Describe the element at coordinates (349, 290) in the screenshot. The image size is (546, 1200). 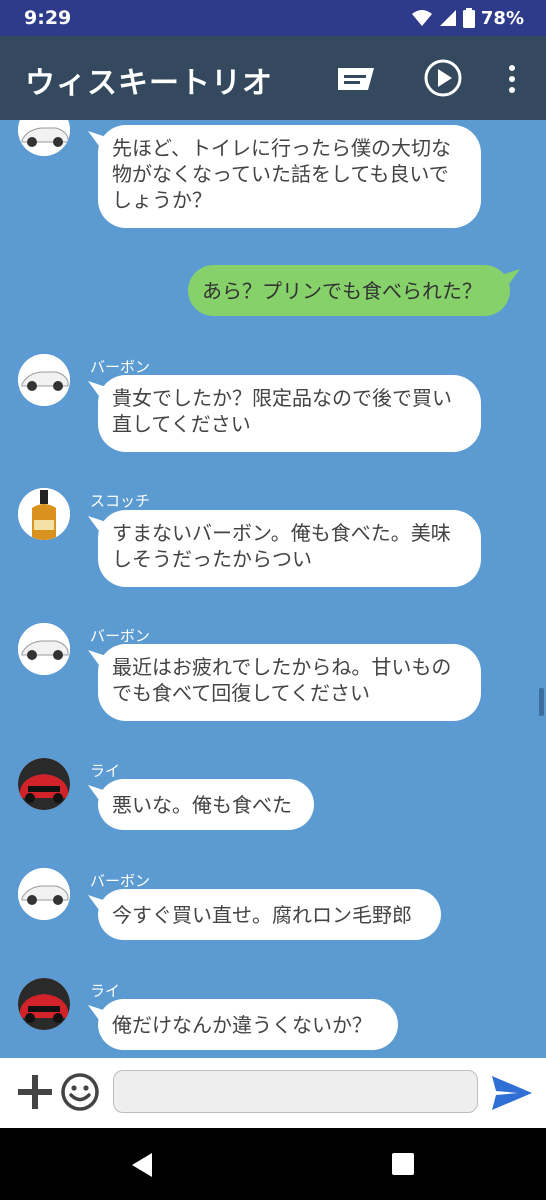
I see `message-bubble-self: あら？プリンでも食べられた？` at that location.